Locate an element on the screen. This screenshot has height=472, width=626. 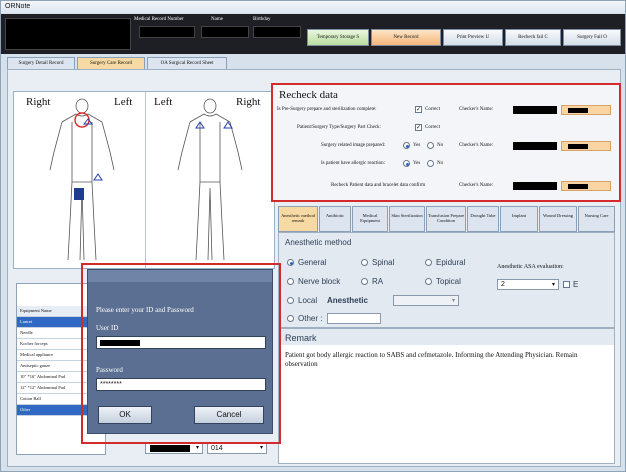
general-label: General is located at coordinates (312, 262).